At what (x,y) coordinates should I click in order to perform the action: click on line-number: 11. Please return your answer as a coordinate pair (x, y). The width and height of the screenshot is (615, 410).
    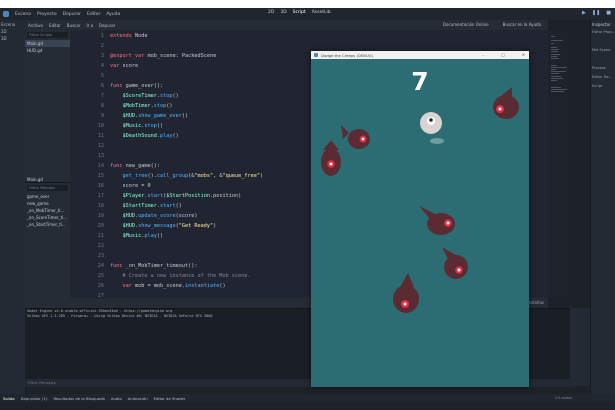
    Looking at the image, I should click on (100, 136).